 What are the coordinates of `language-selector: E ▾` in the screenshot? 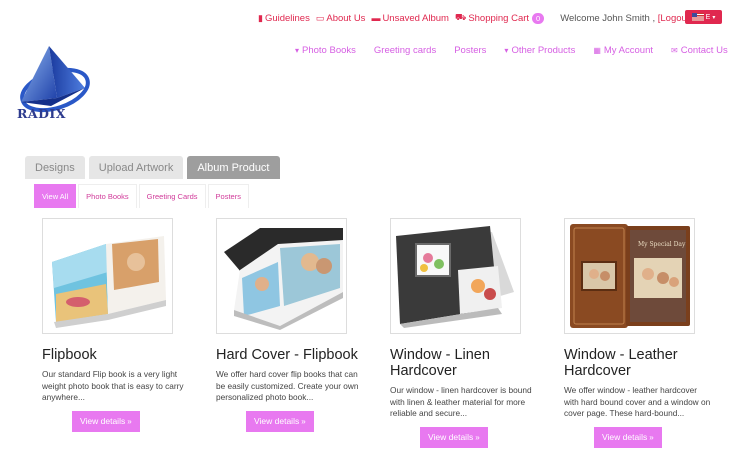 It's located at (703, 17).